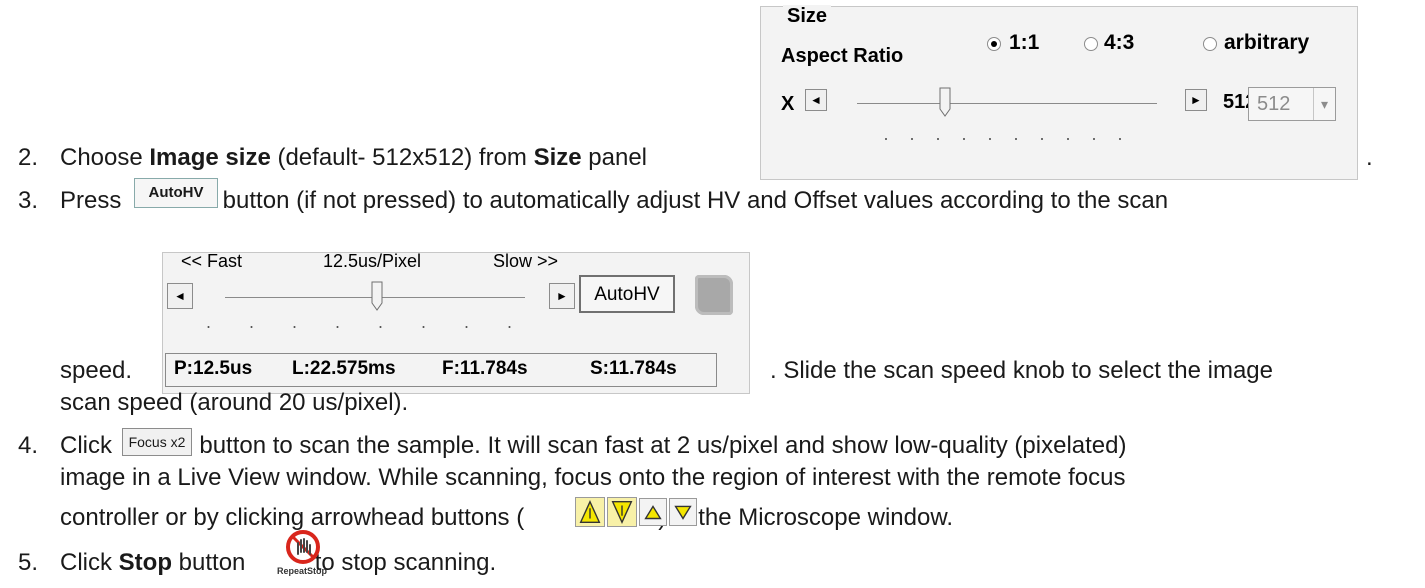 The image size is (1425, 588). I want to click on item-3-line-3: scan speed (around 20 us/pixel)., so click(234, 402).